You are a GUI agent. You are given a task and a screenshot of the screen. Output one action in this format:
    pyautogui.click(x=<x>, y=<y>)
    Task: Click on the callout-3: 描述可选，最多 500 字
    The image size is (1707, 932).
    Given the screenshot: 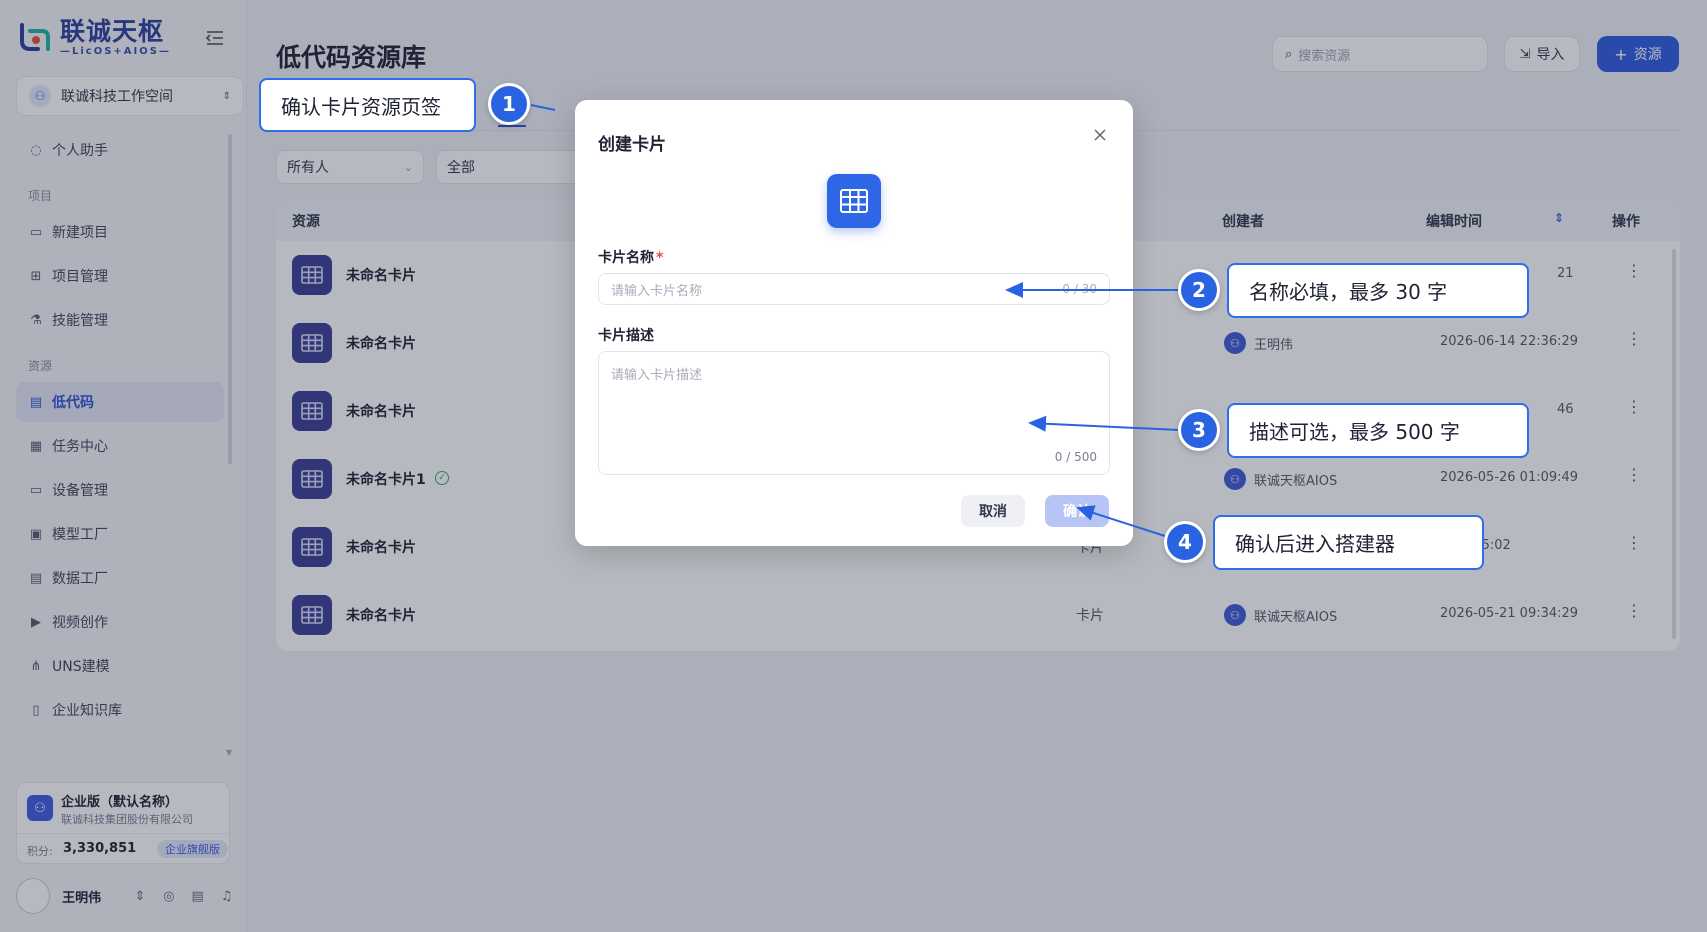 What is the action you would take?
    pyautogui.click(x=1378, y=430)
    